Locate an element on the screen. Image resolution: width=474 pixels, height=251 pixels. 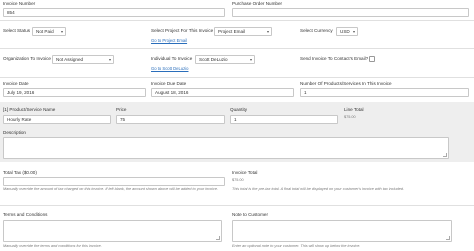
project-select: Project Email ▾ is located at coordinates (243, 31).